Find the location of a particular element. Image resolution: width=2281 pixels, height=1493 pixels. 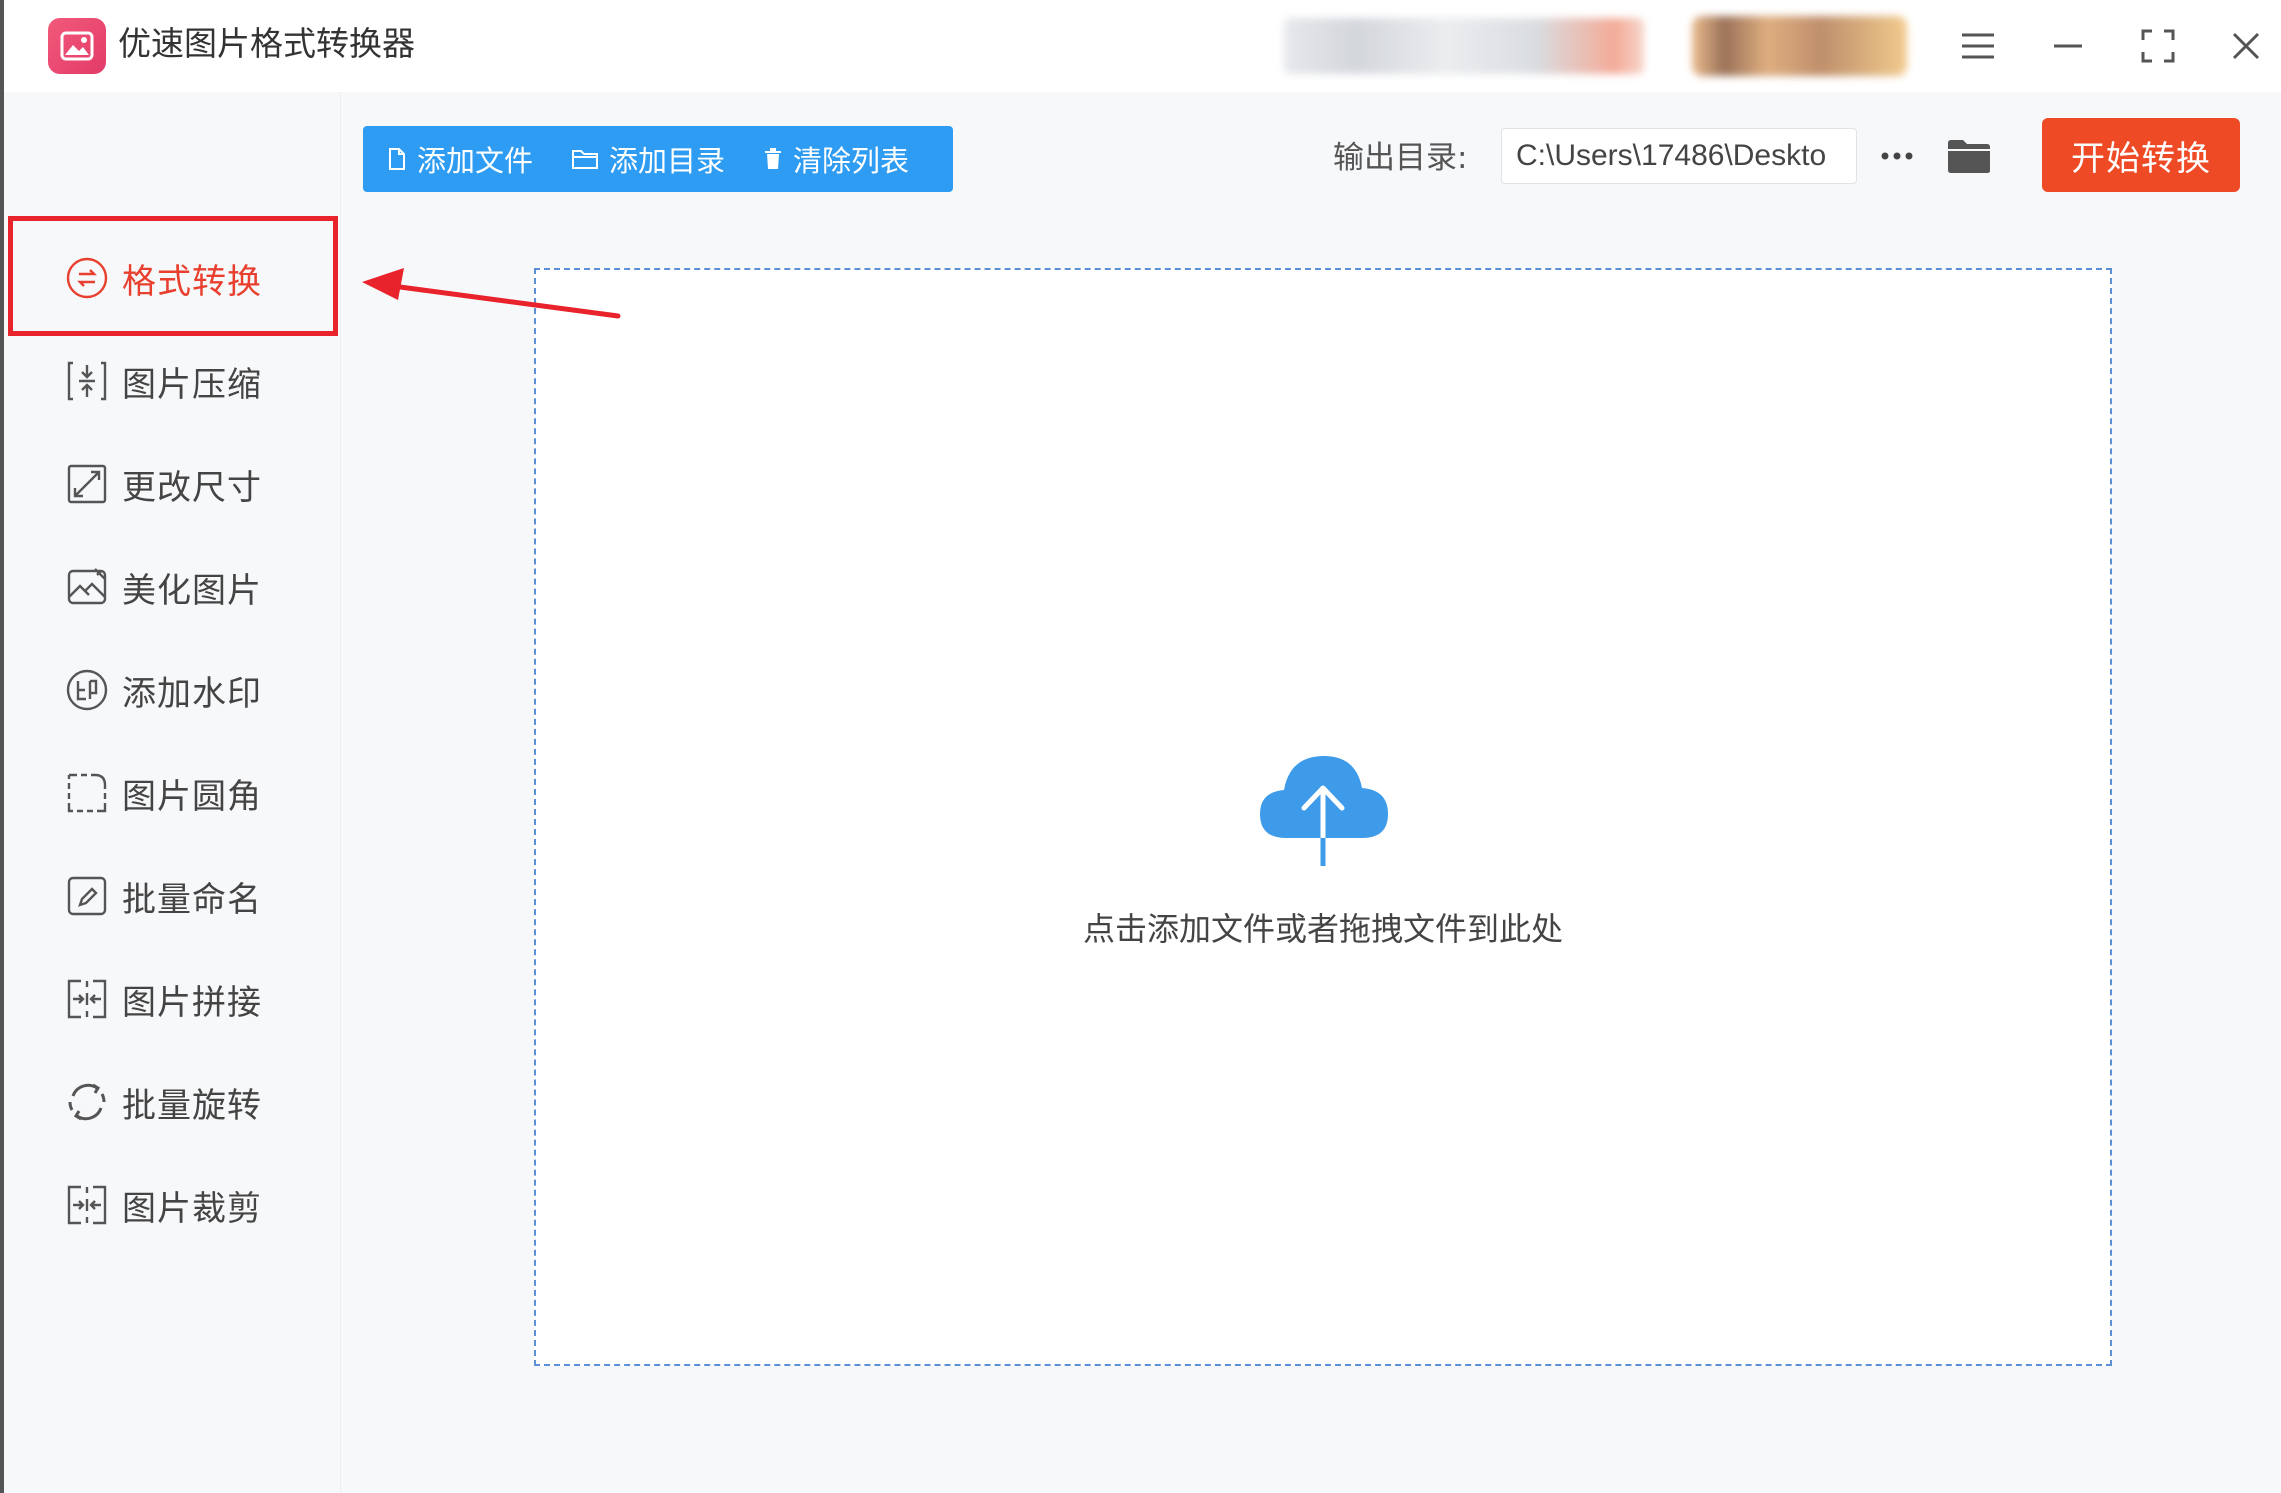

sidebar-item-watermark: 添加水印 is located at coordinates (194, 690).